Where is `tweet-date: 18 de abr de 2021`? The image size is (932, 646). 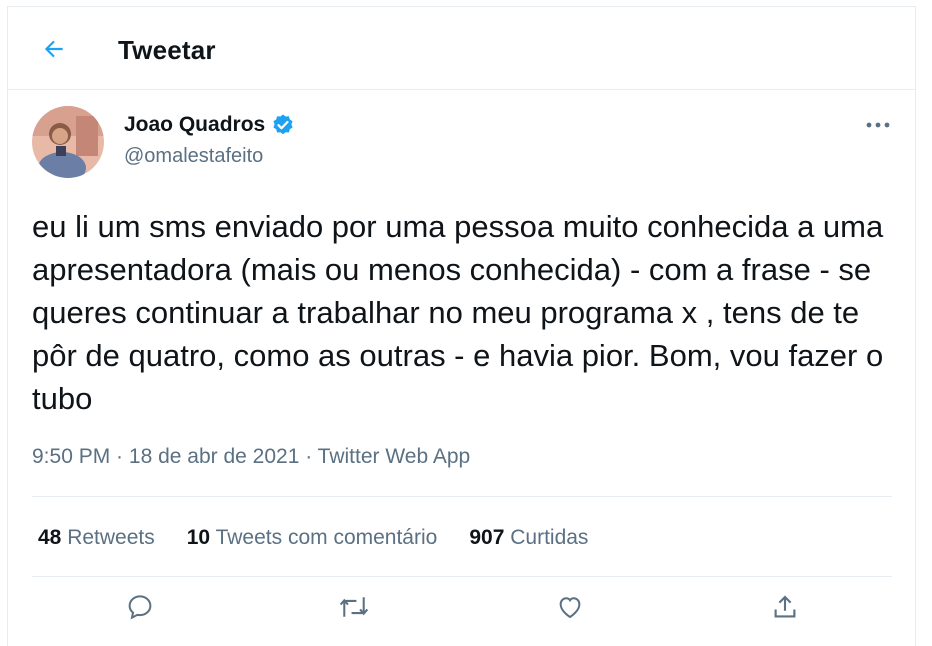
tweet-date: 18 de abr de 2021 is located at coordinates (214, 456).